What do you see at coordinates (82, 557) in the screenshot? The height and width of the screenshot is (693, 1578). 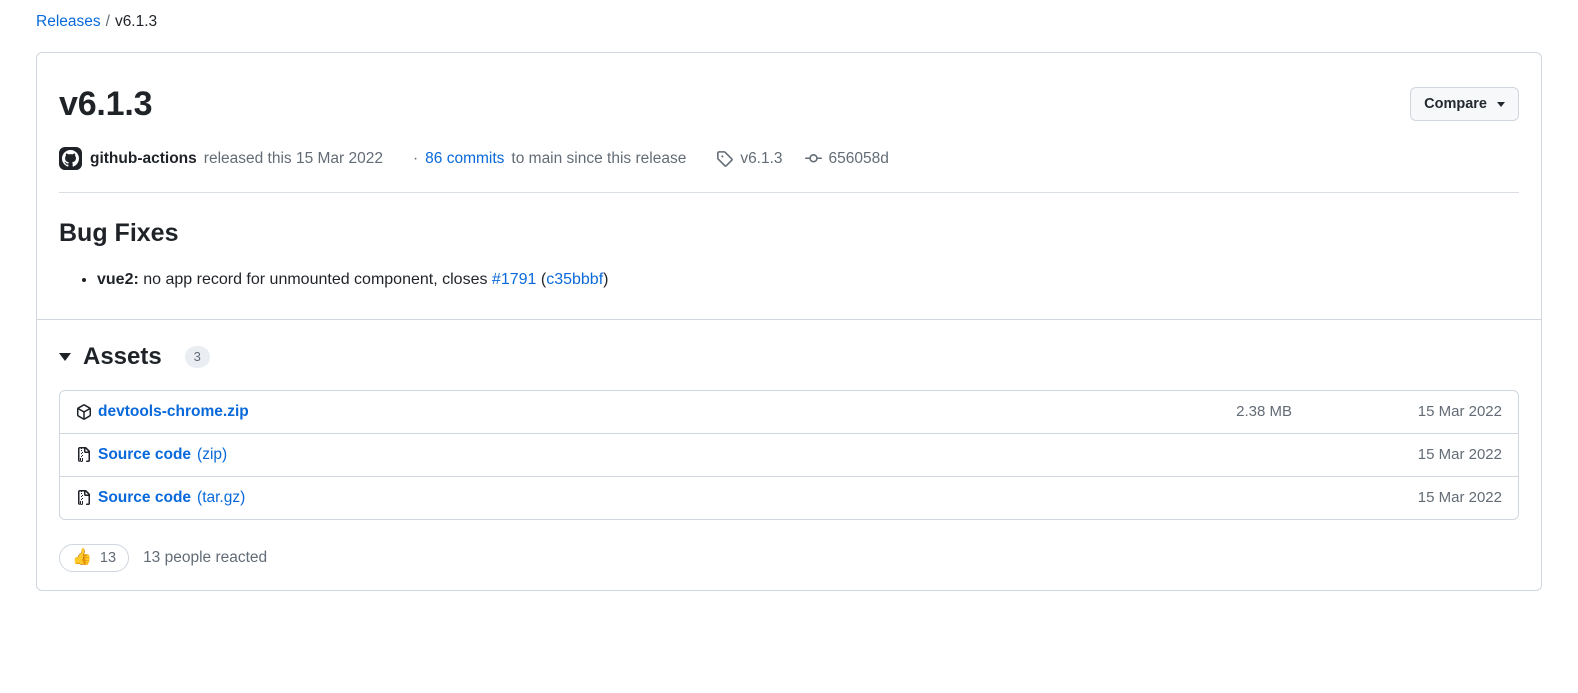 I see `thumbsup-icon: 👍` at bounding box center [82, 557].